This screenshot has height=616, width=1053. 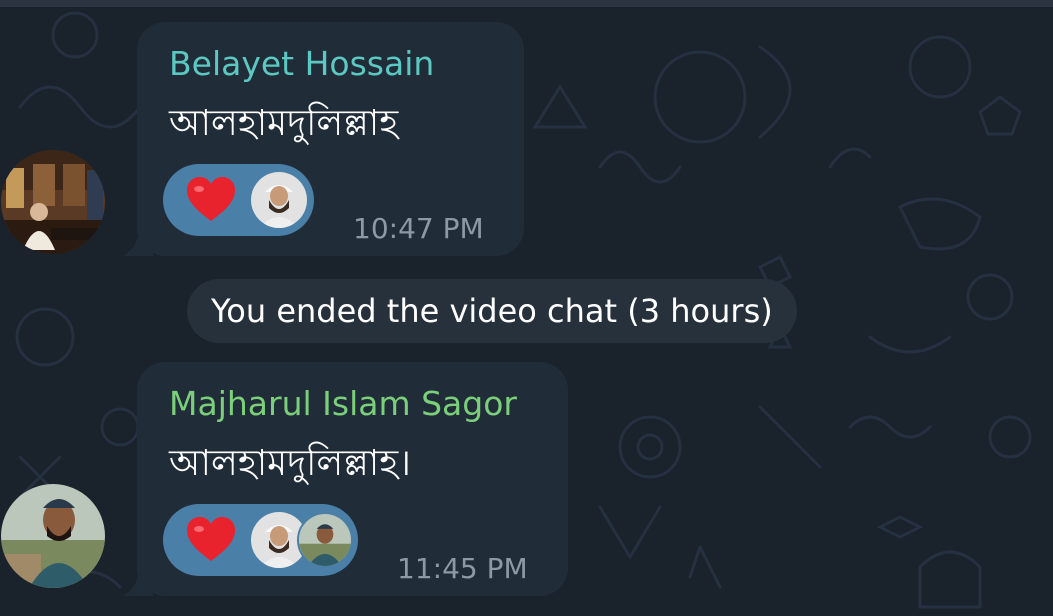 What do you see at coordinates (343, 403) in the screenshot?
I see `sender-name: Majharul Islam Sagor` at bounding box center [343, 403].